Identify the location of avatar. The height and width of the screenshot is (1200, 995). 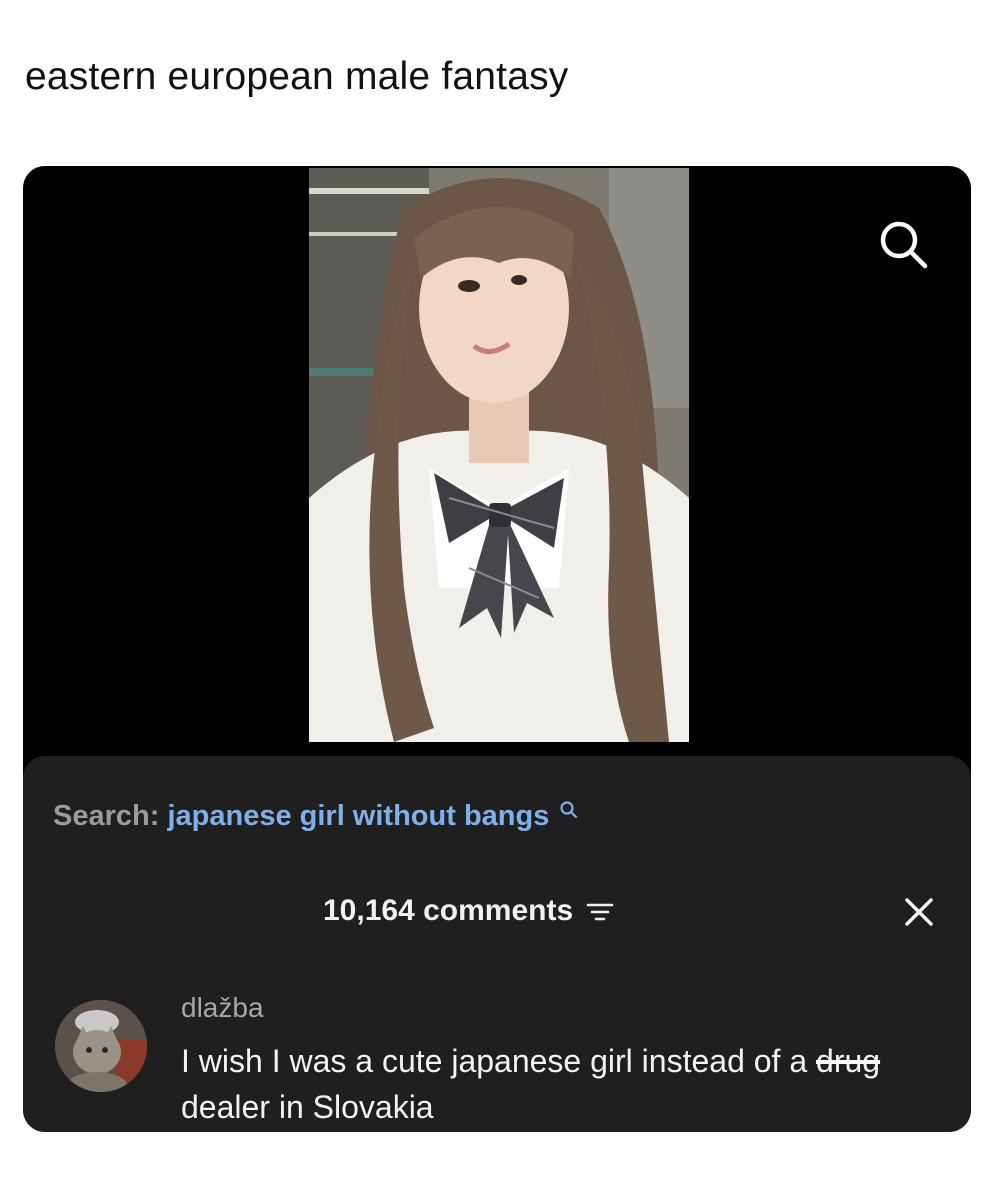
(101, 1046).